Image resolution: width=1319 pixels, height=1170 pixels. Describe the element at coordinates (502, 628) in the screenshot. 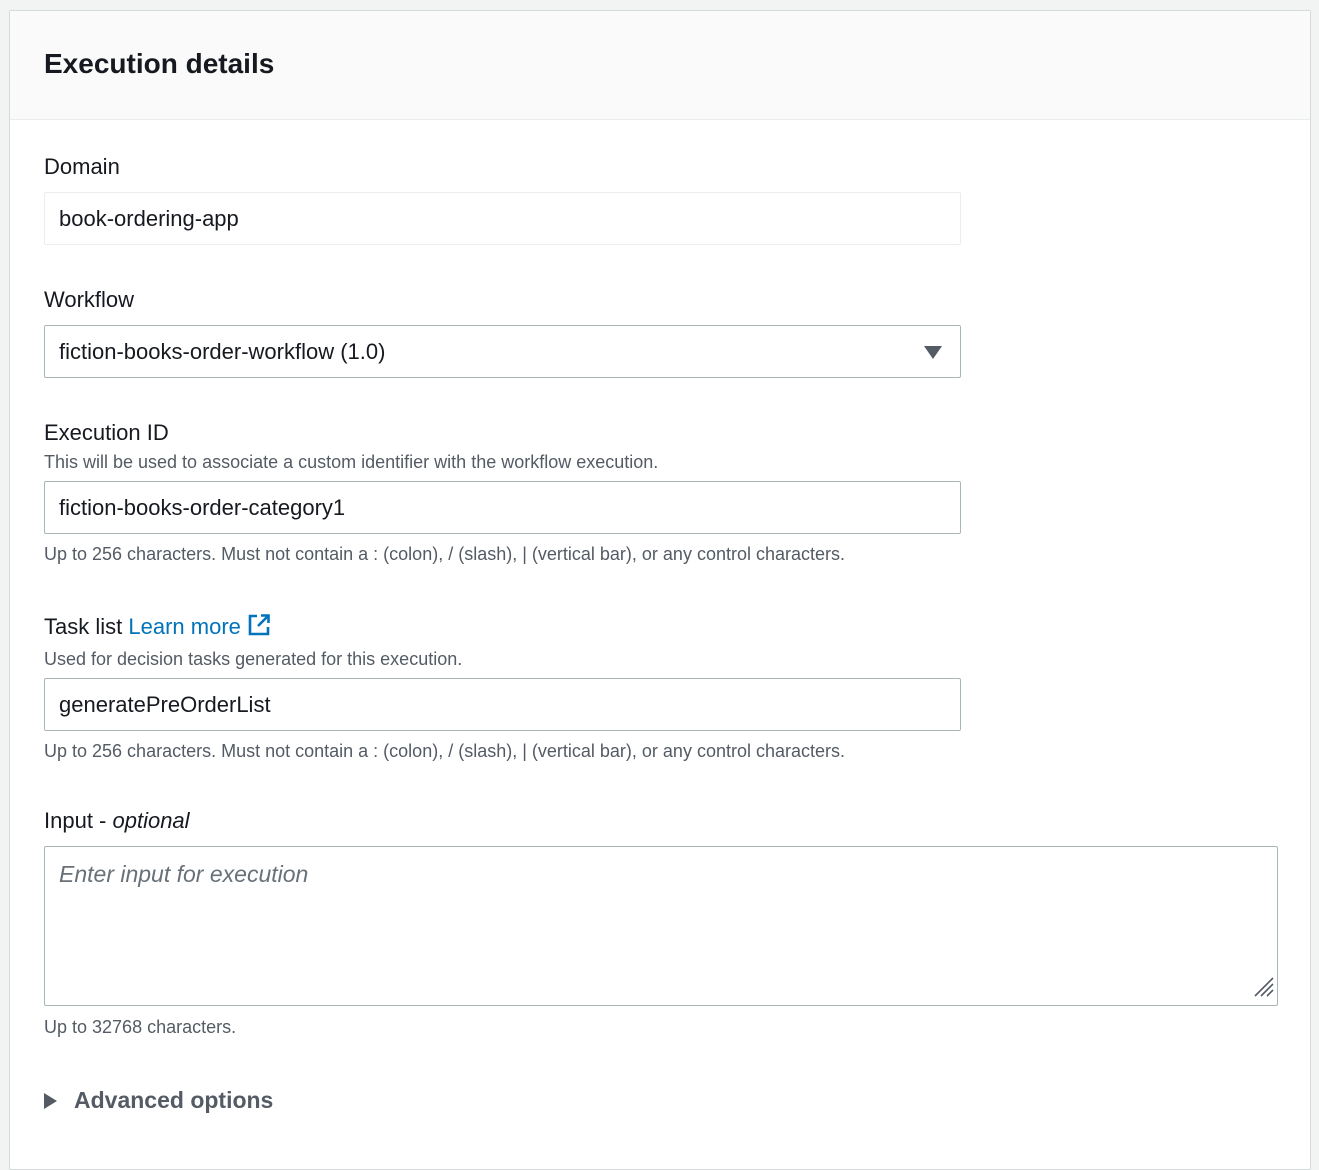

I see `task-list-label-row: Task list Learn more` at that location.